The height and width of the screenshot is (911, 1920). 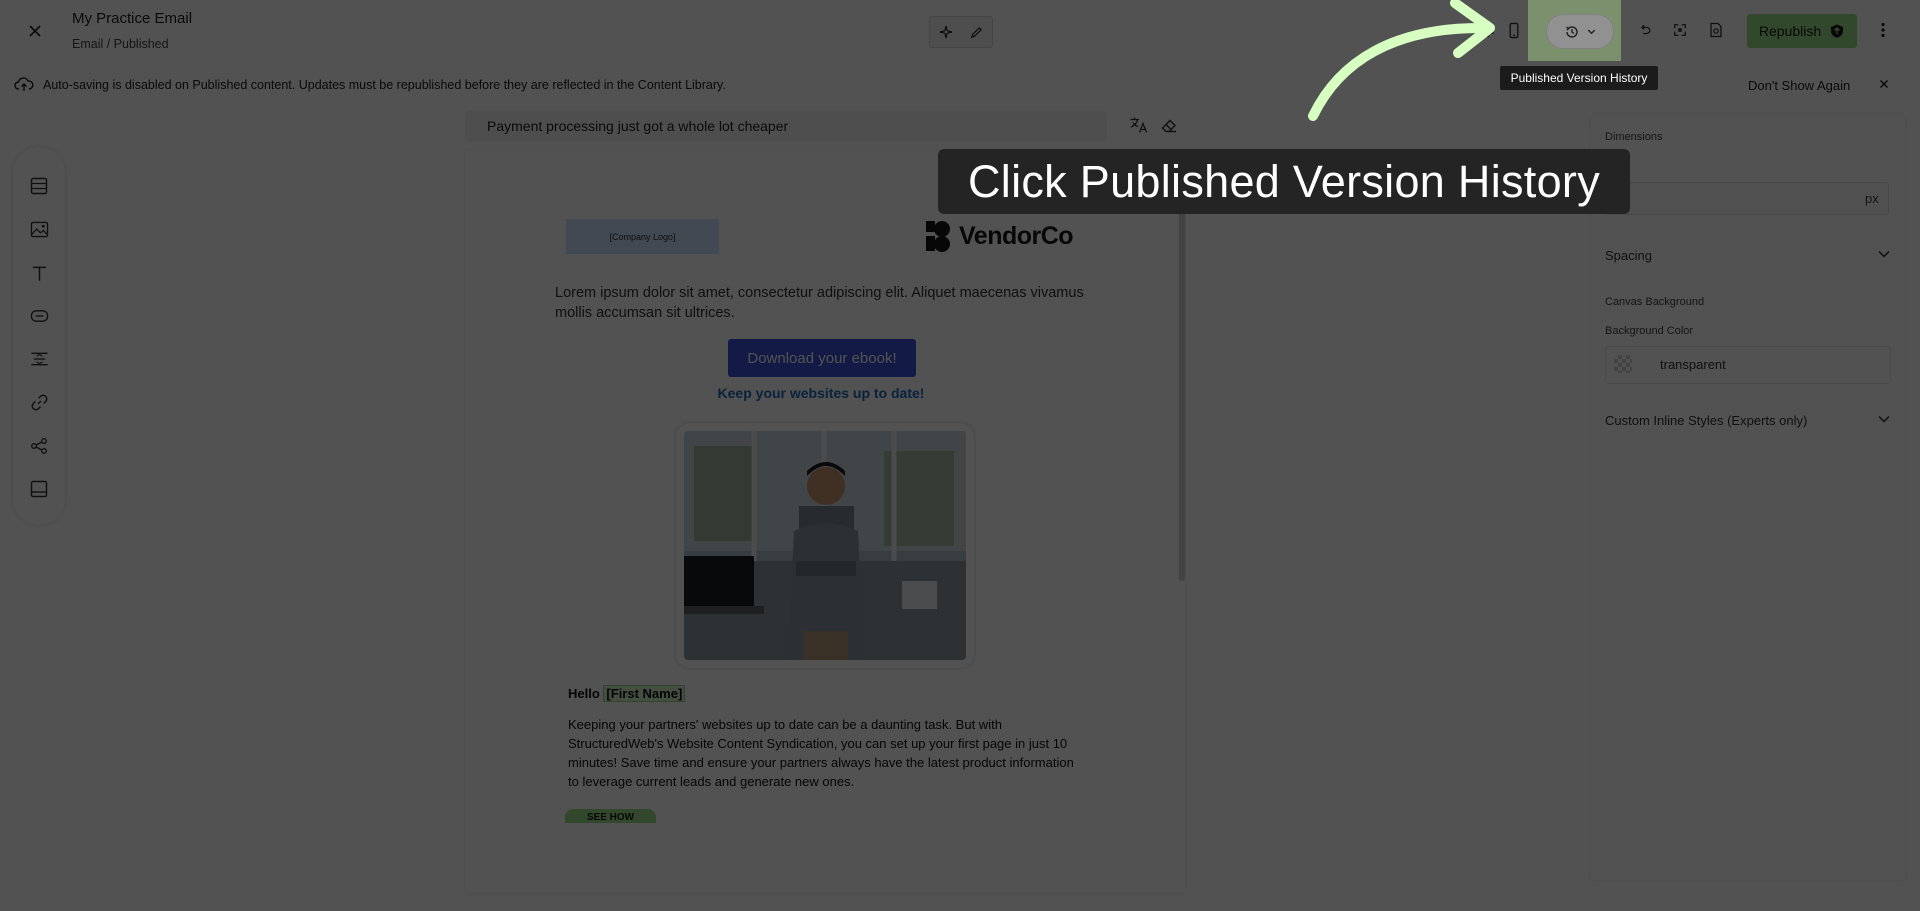 I want to click on link-icon, so click(x=39, y=402).